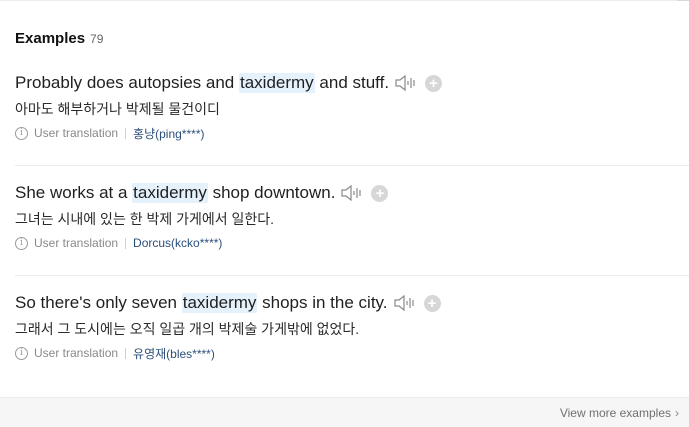 Image resolution: width=689 pixels, height=427 pixels. Describe the element at coordinates (352, 353) in the screenshot. I see `example-meta: i User translation 유영재(bles****)` at that location.